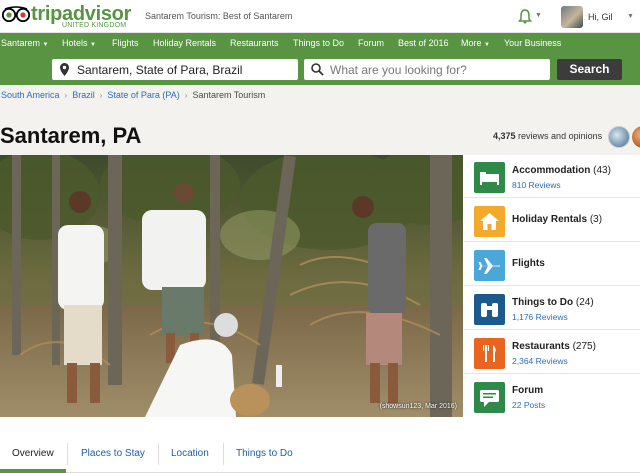 The width and height of the screenshot is (640, 473). Describe the element at coordinates (528, 390) in the screenshot. I see `sidebar-item-label: Forum` at that location.